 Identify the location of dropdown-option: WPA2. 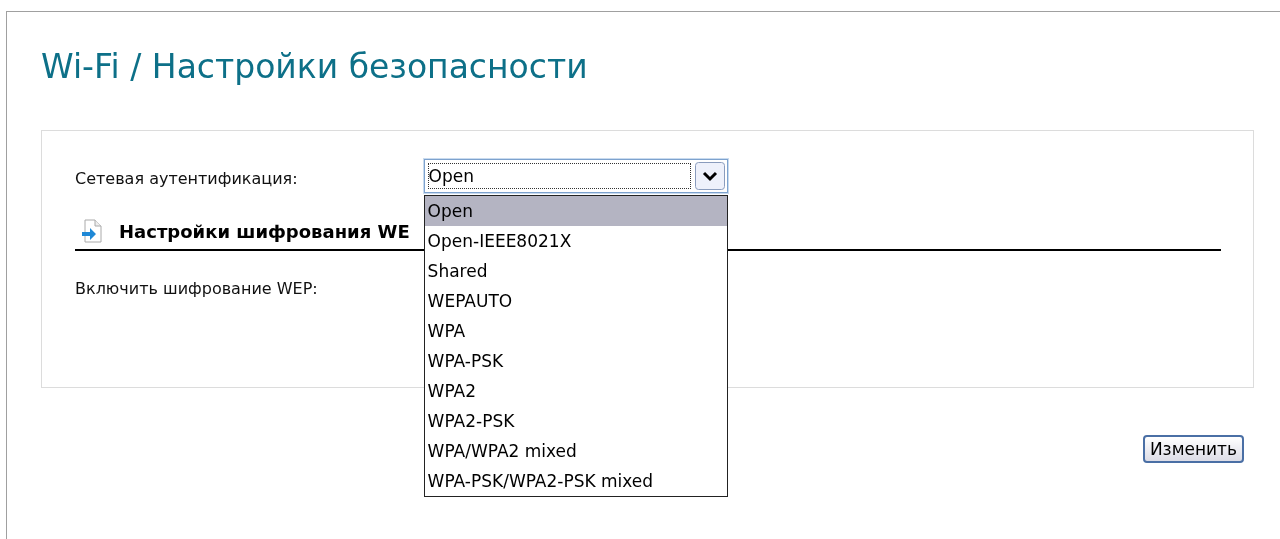
(575, 391).